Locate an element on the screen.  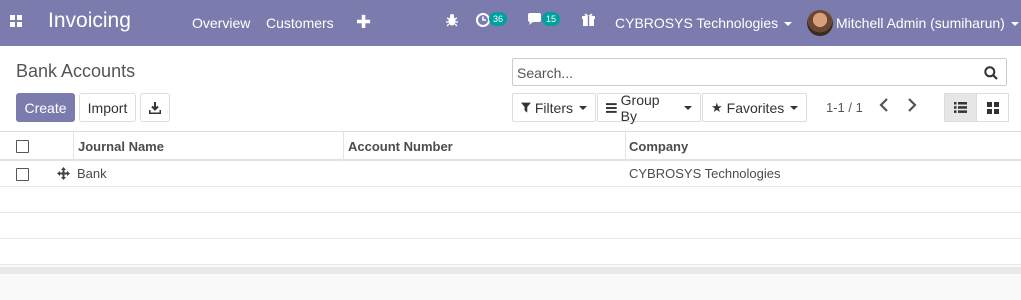
search-box is located at coordinates (759, 72).